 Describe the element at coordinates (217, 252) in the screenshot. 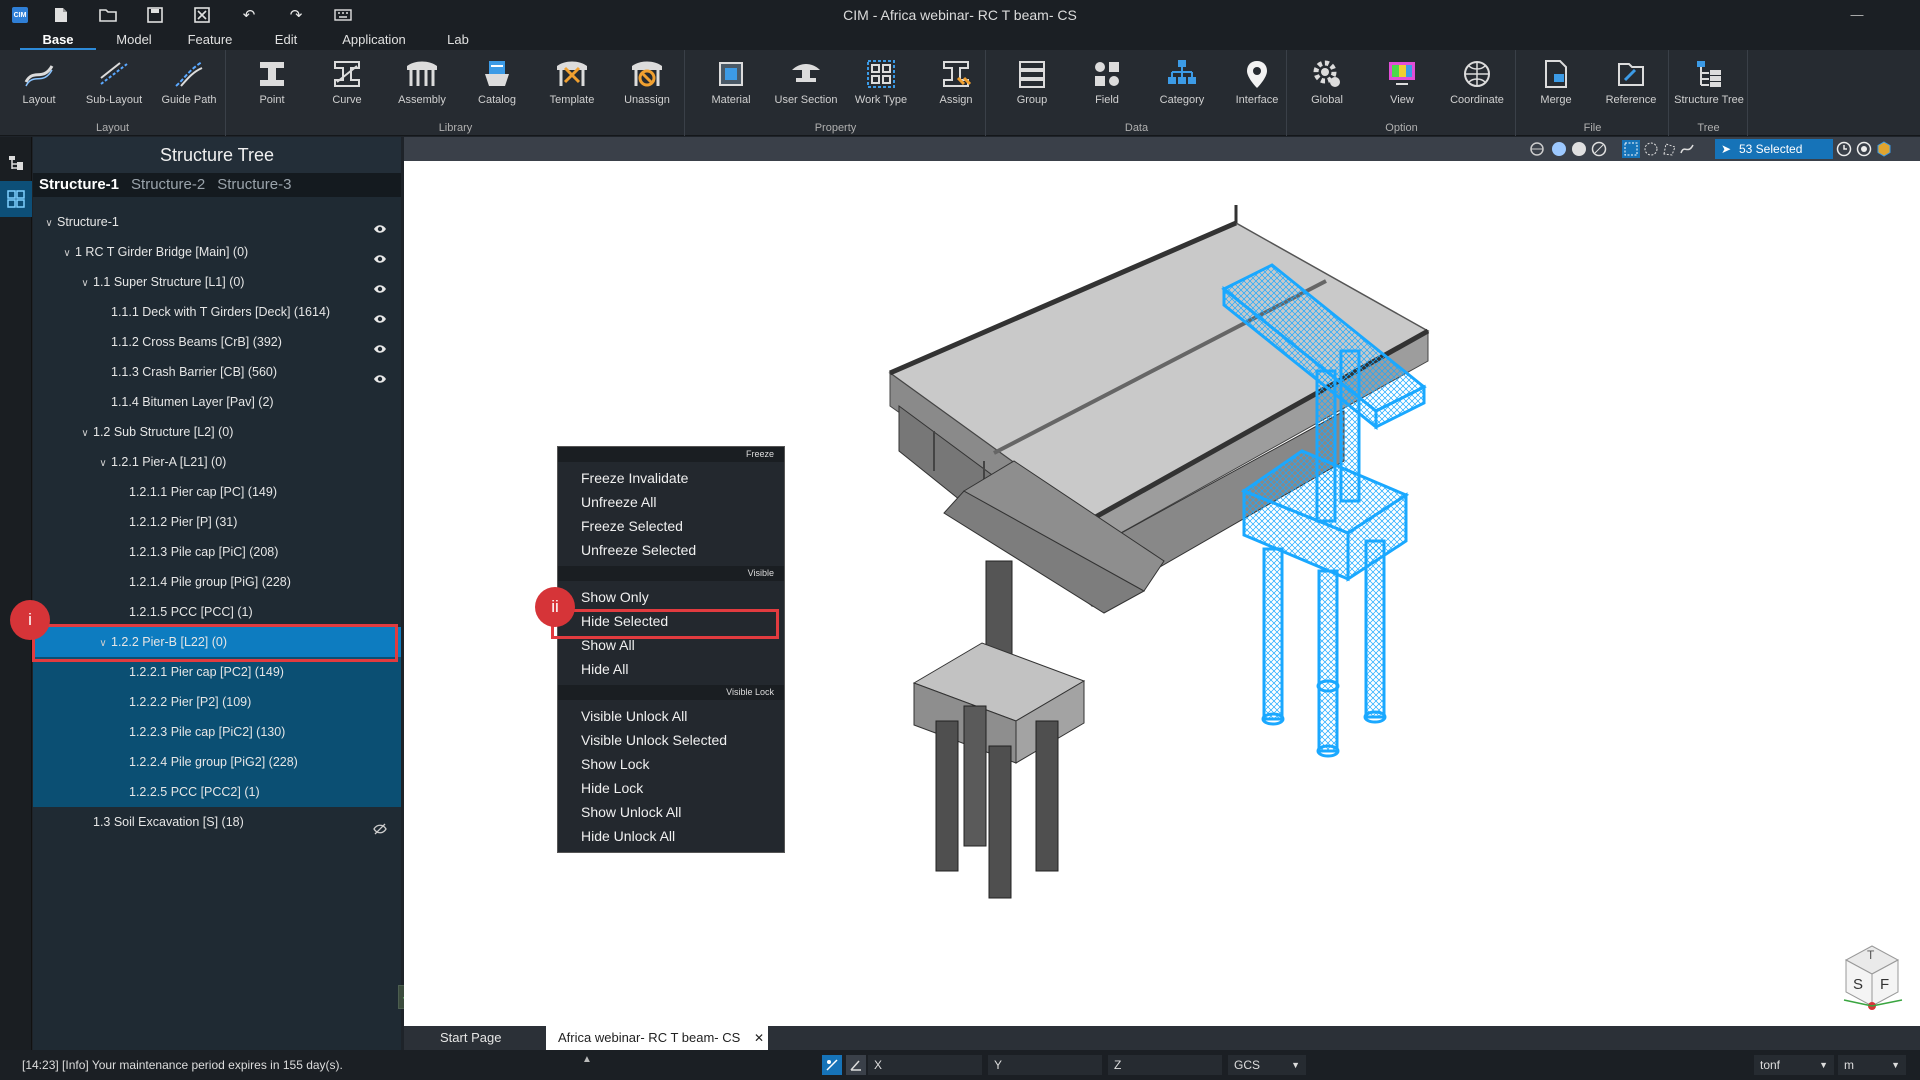

I see `tree-item: ∨ 1 RC T Girder Bridge [Main] (0)` at that location.